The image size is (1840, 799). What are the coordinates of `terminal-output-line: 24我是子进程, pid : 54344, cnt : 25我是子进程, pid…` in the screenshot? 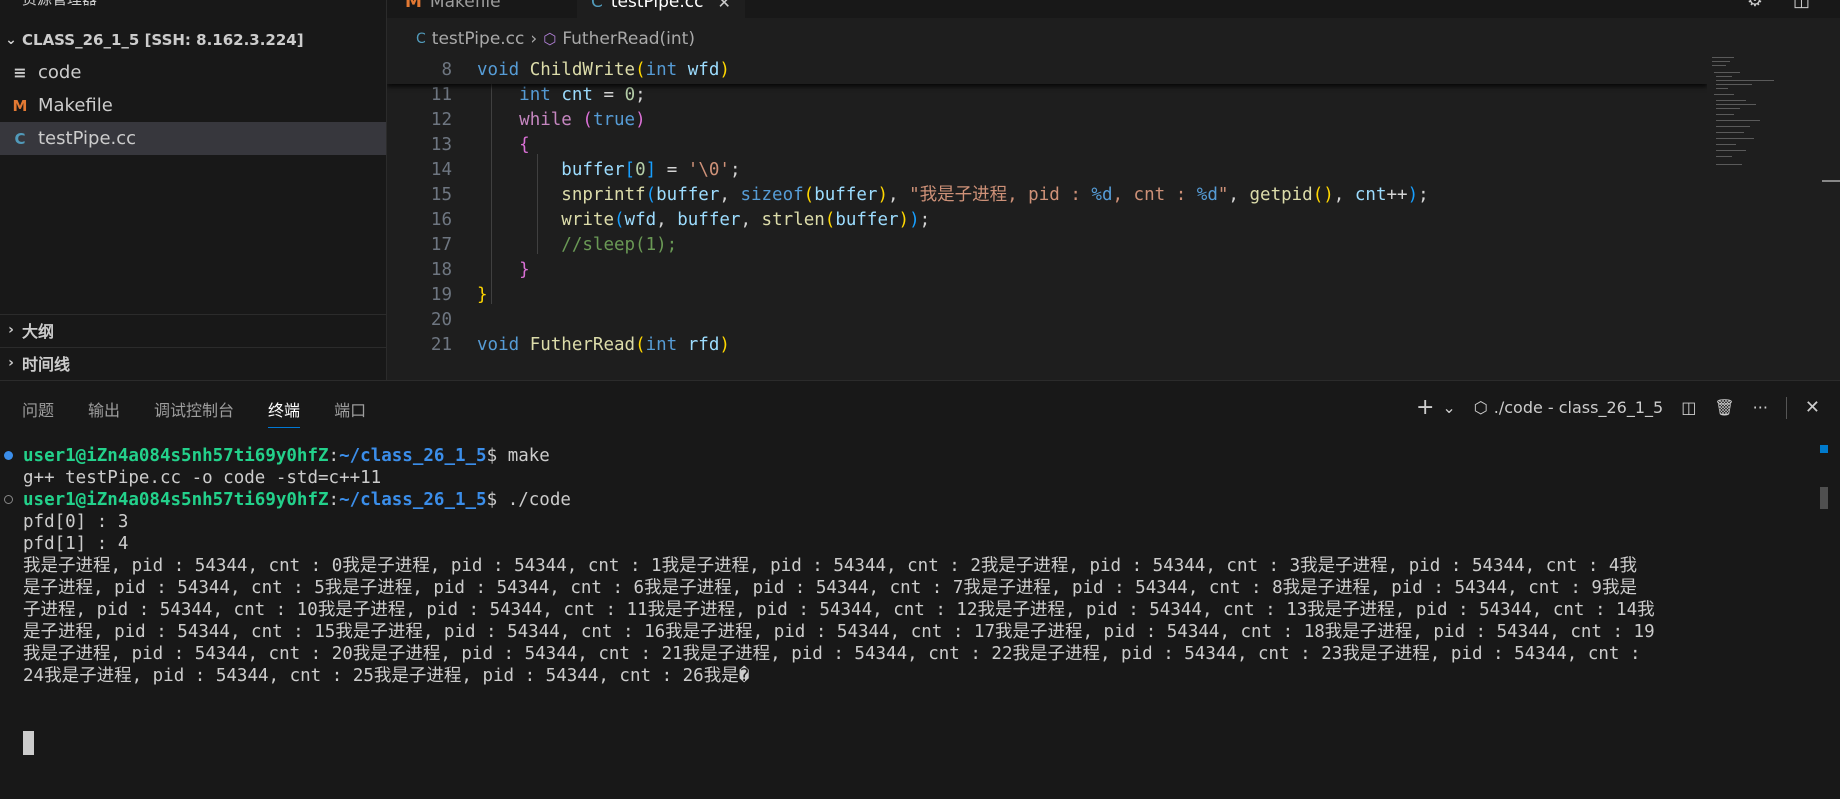 It's located at (386, 676).